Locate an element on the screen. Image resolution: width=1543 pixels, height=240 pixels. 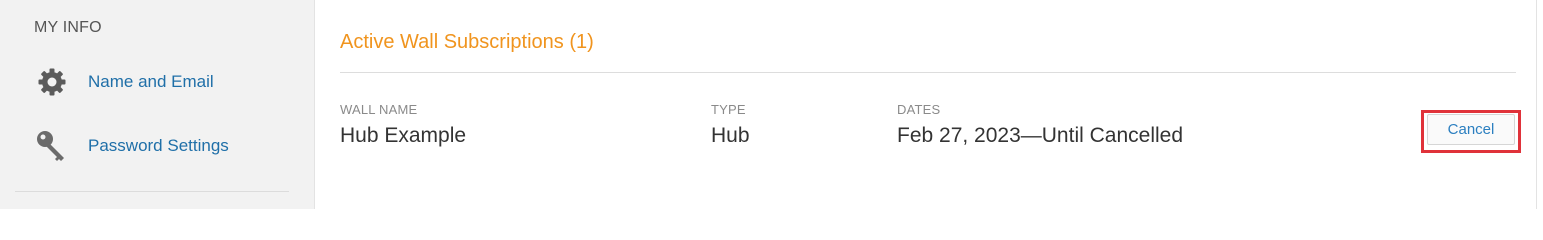
sidebar-item-label: Name and Email is located at coordinates (151, 81).